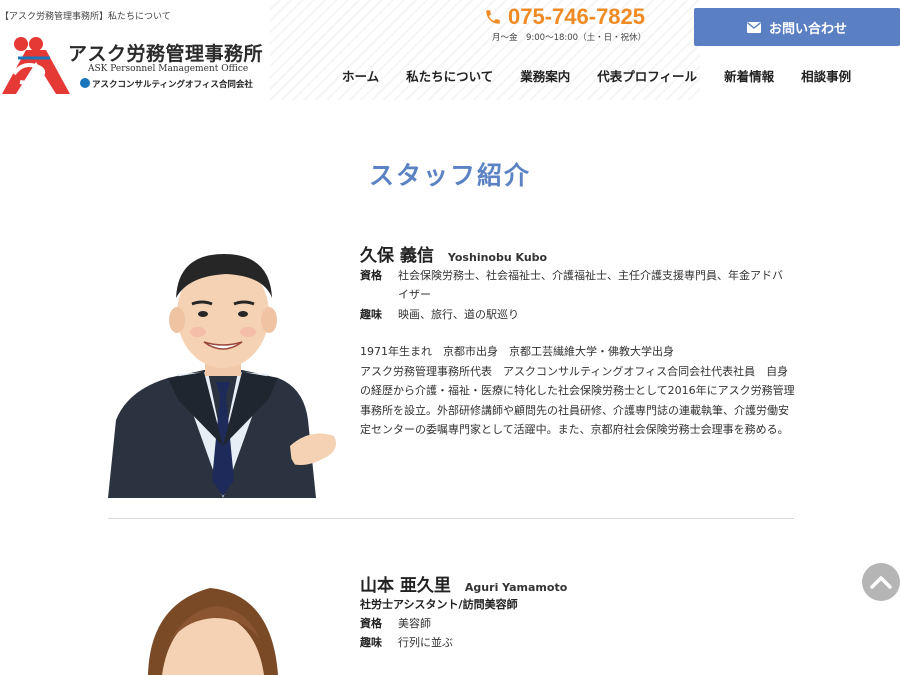  Describe the element at coordinates (449, 175) in the screenshot. I see `section-title: スタッフ紹介` at that location.